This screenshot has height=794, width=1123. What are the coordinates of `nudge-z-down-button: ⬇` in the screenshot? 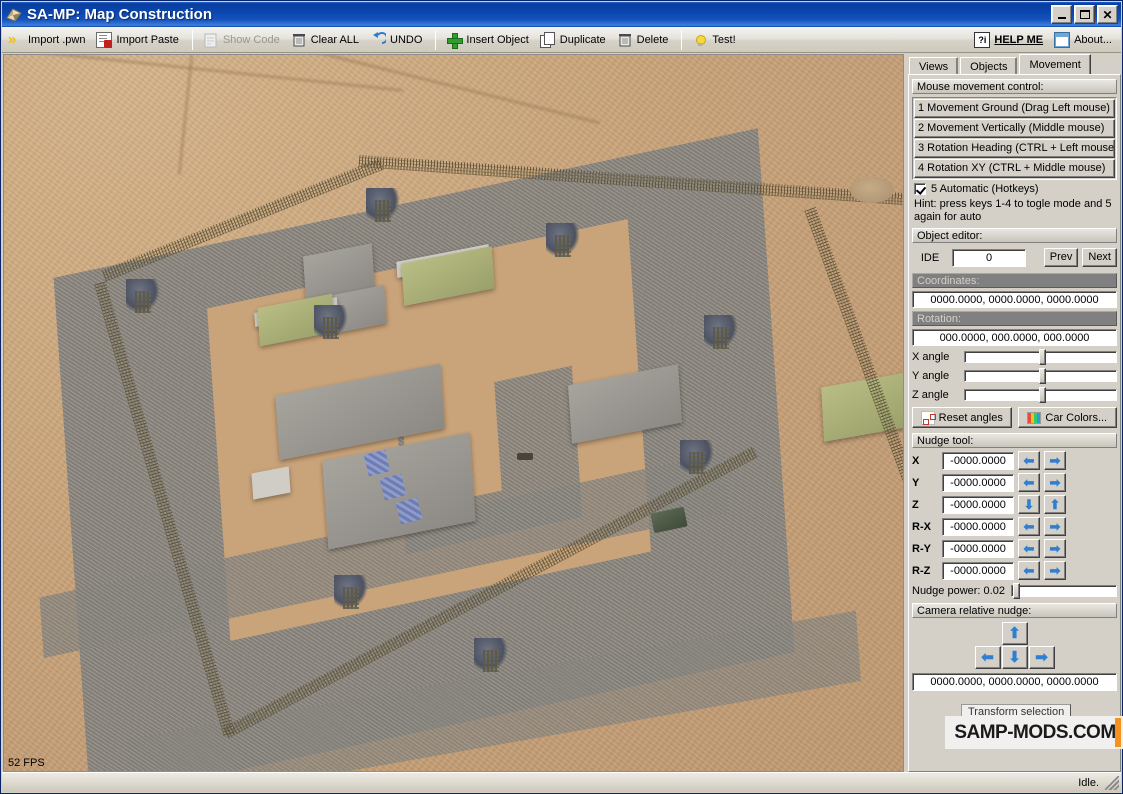 It's located at (1029, 504).